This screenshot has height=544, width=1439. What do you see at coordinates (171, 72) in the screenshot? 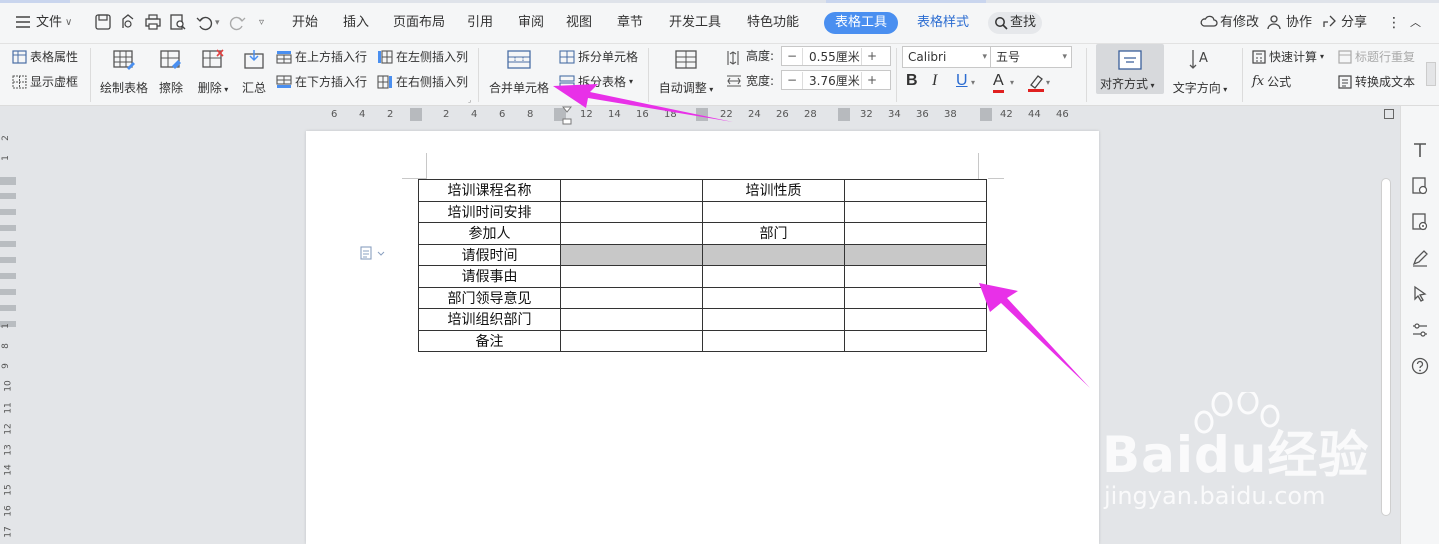
I see `erase-button: 擦除` at bounding box center [171, 72].